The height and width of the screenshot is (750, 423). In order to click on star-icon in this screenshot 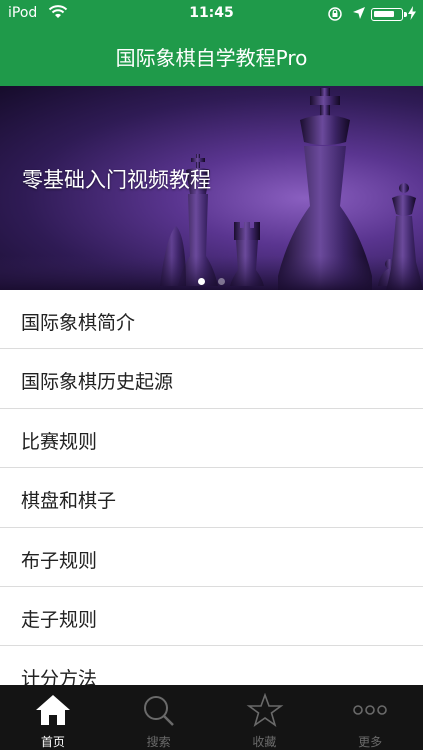, I will do `click(264, 710)`.